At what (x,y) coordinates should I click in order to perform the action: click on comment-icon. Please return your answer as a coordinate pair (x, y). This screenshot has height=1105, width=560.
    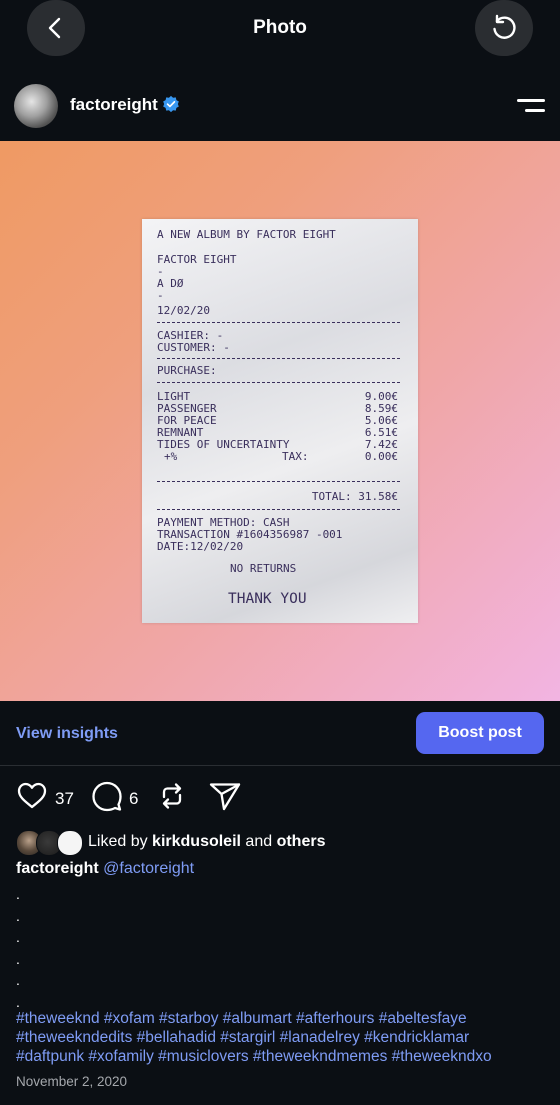
    Looking at the image, I should click on (107, 796).